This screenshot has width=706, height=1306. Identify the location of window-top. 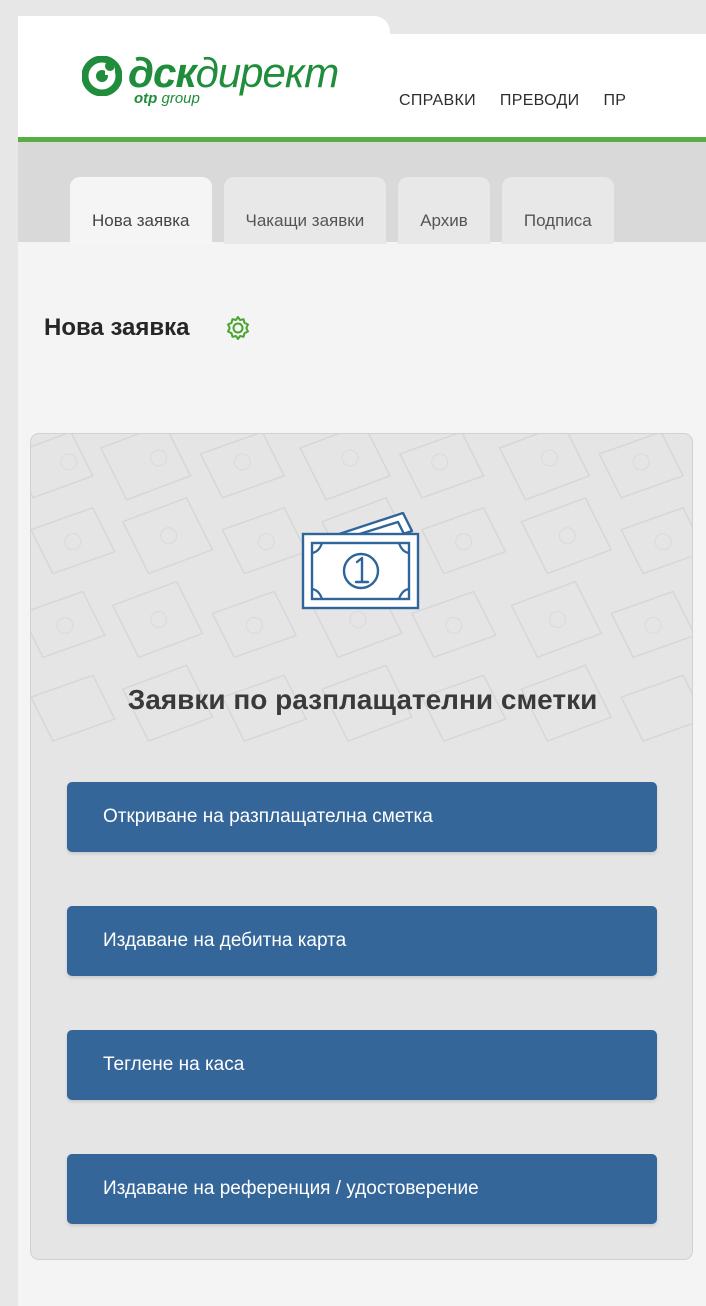
(362, 25).